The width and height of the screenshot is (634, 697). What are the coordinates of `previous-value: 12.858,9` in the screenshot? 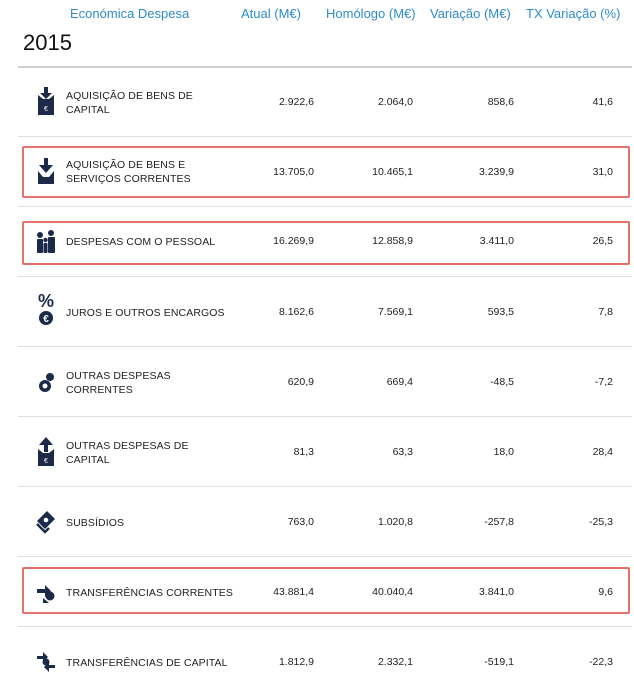 It's located at (392, 241).